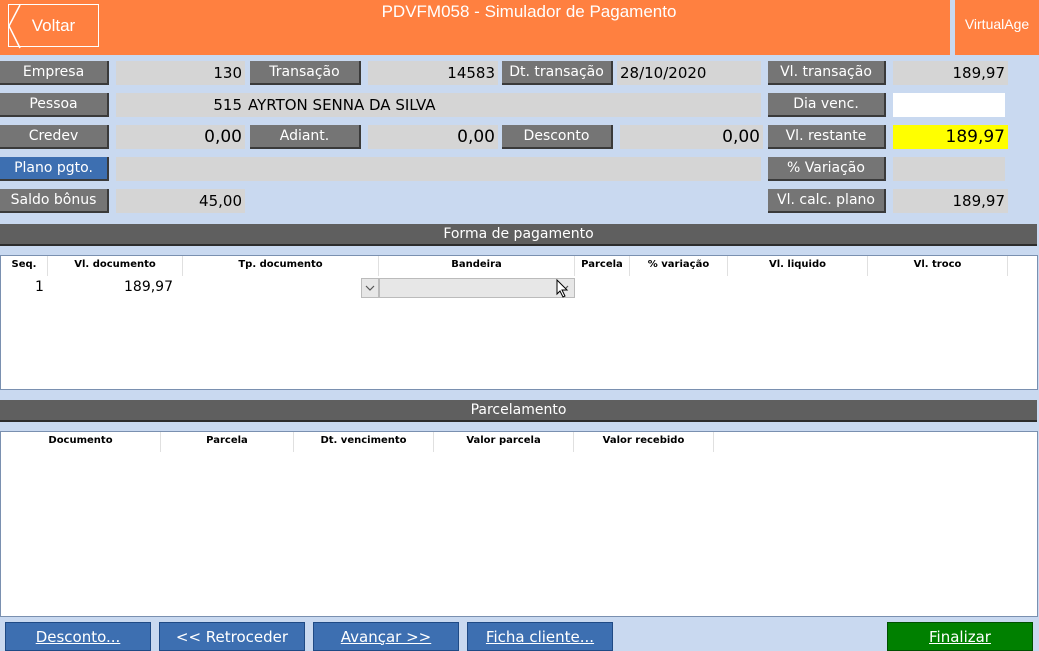  I want to click on transacao-field: 14583, so click(433, 73).